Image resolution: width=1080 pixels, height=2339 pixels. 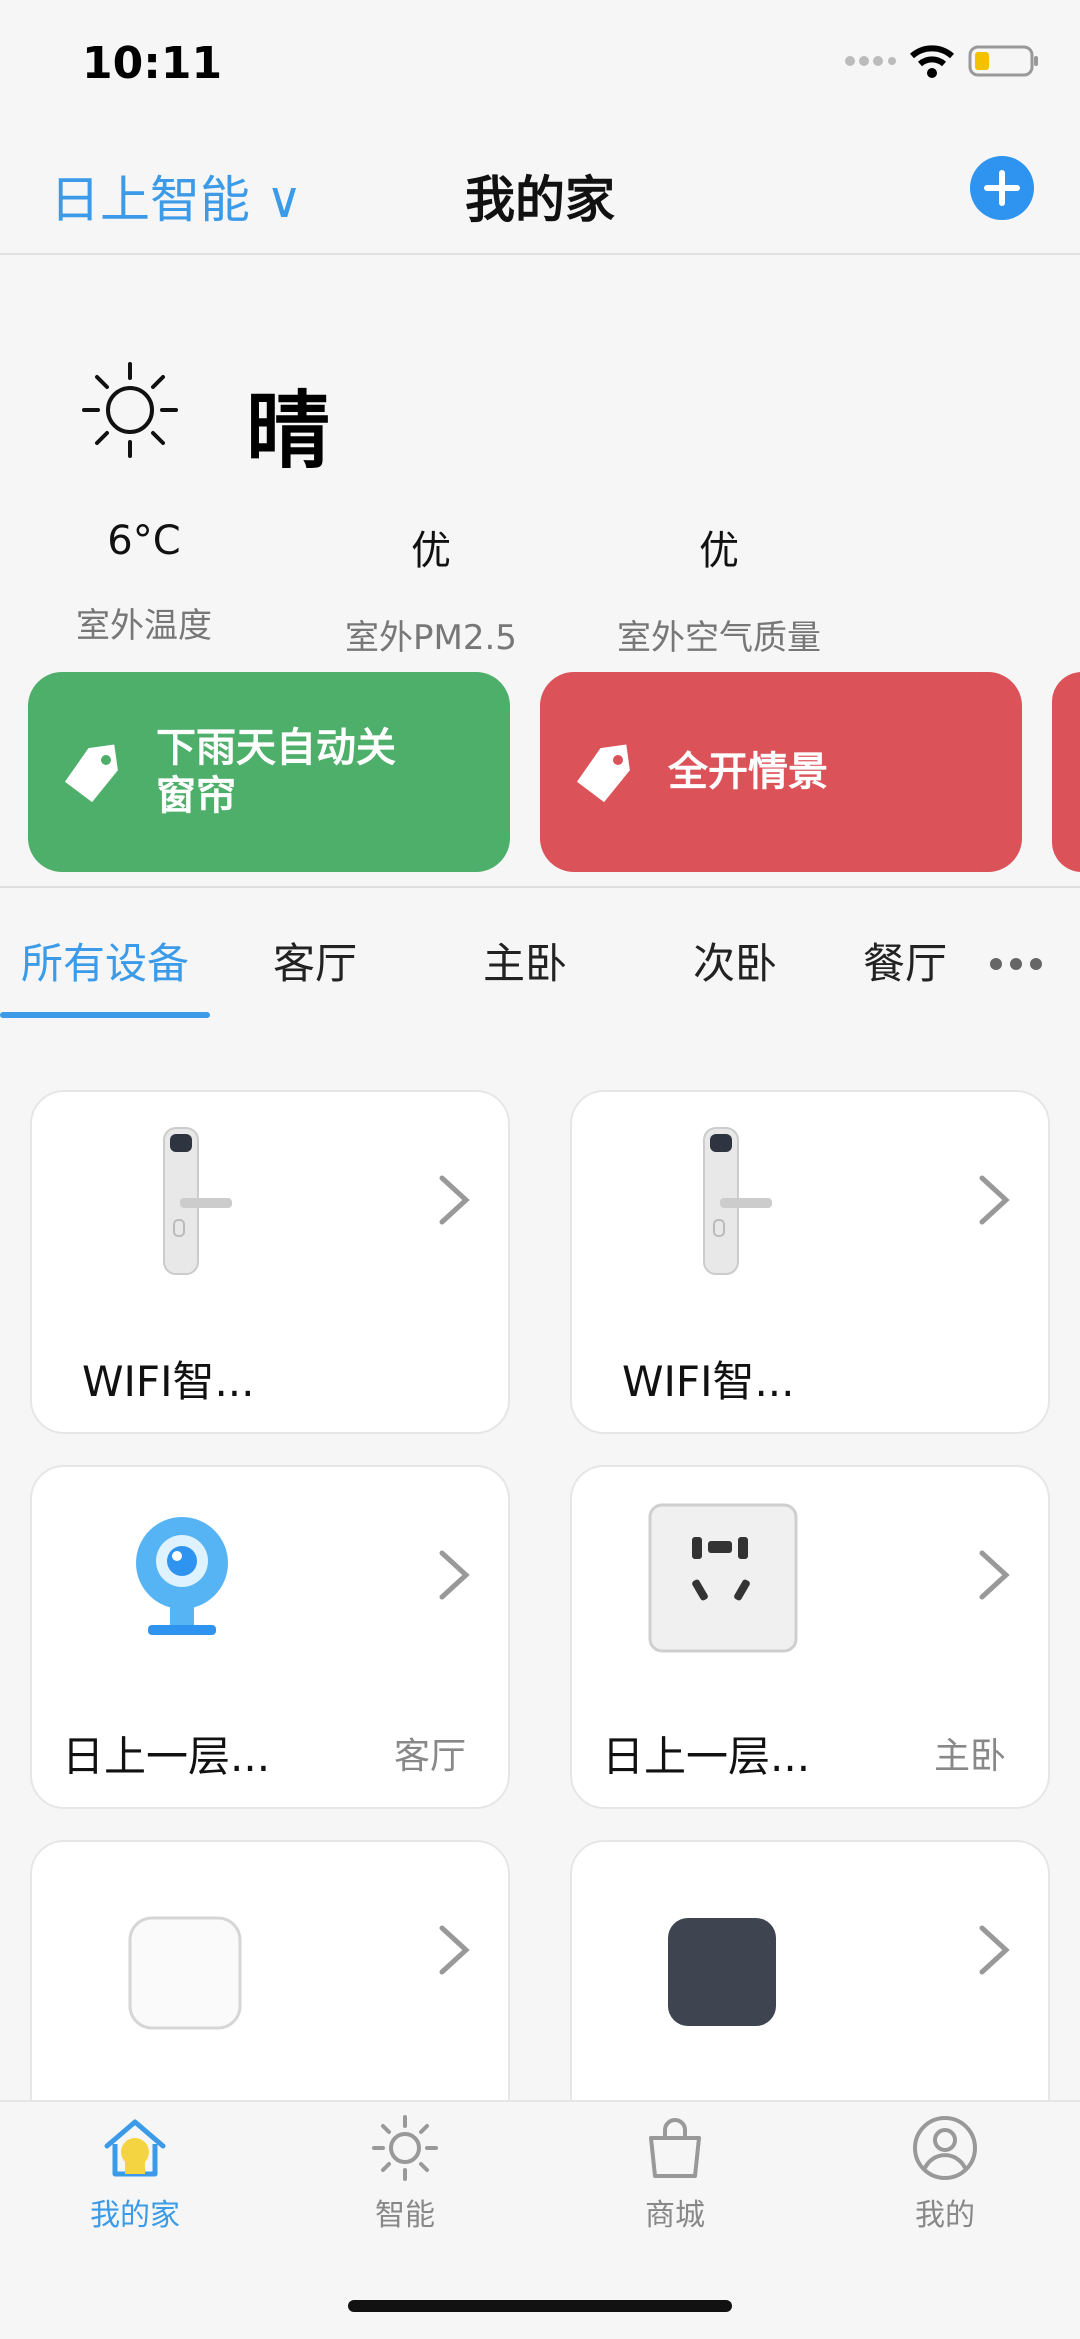 What do you see at coordinates (135, 2215) in the screenshot?
I see `tab-label: 我的家` at bounding box center [135, 2215].